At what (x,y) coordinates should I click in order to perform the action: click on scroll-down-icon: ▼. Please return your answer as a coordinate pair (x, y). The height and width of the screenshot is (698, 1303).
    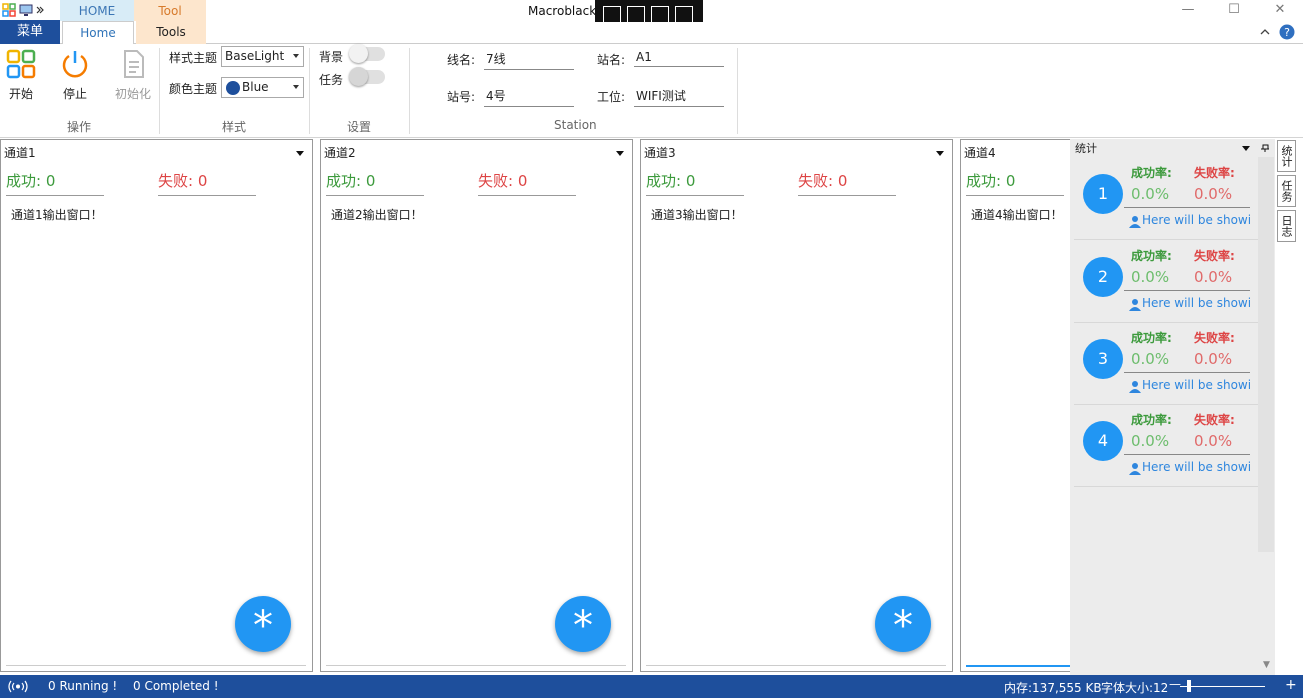
    Looking at the image, I should click on (1266, 665).